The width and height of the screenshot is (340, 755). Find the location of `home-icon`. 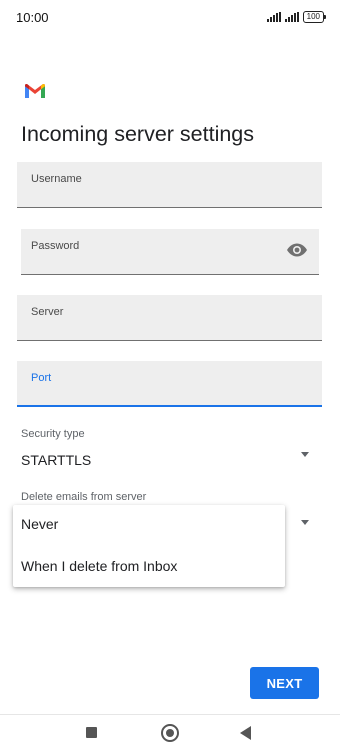

home-icon is located at coordinates (170, 733).